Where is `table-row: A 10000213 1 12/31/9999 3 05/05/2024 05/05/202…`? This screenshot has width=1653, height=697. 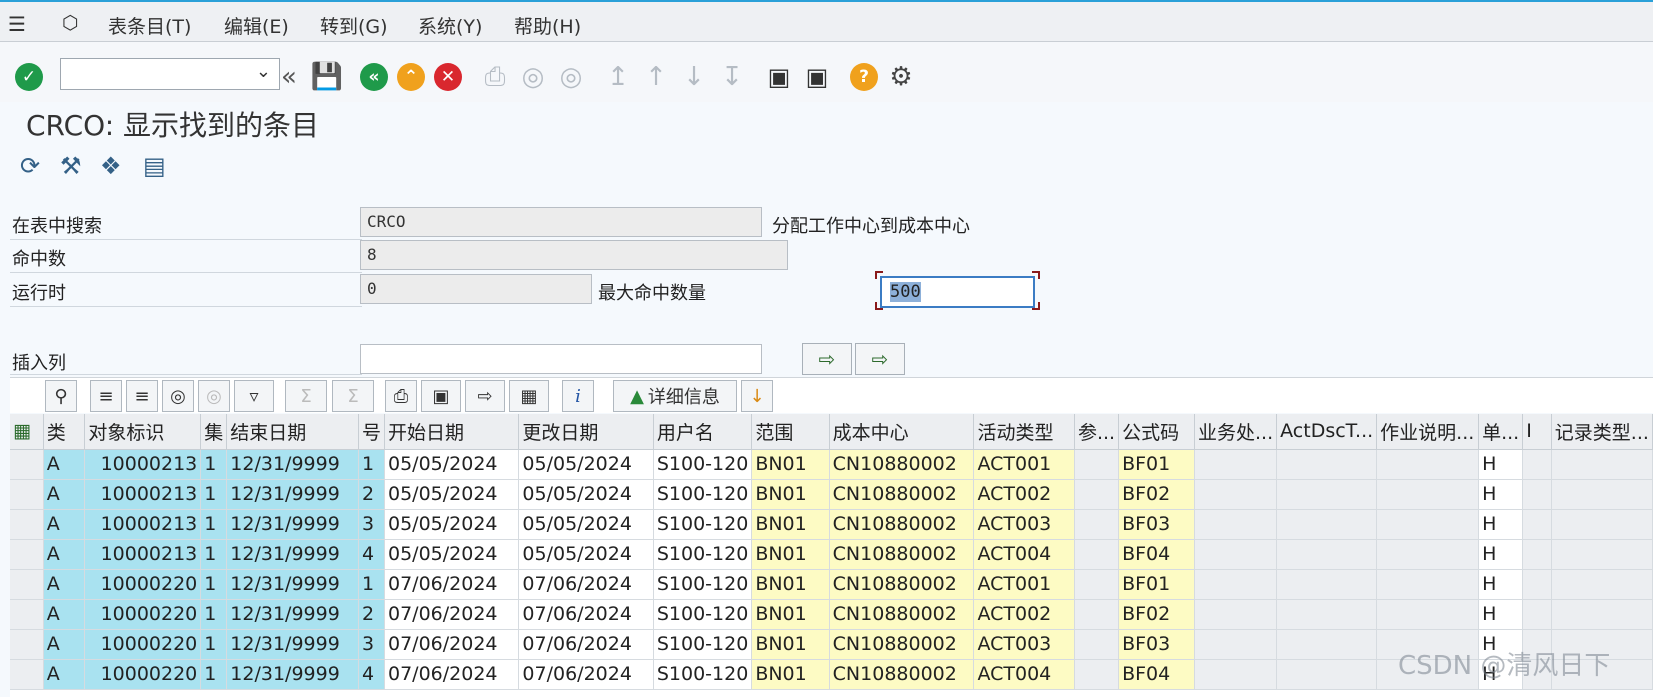
table-row: A 10000213 1 12/31/9999 3 05/05/2024 05/05/202… is located at coordinates (831, 524).